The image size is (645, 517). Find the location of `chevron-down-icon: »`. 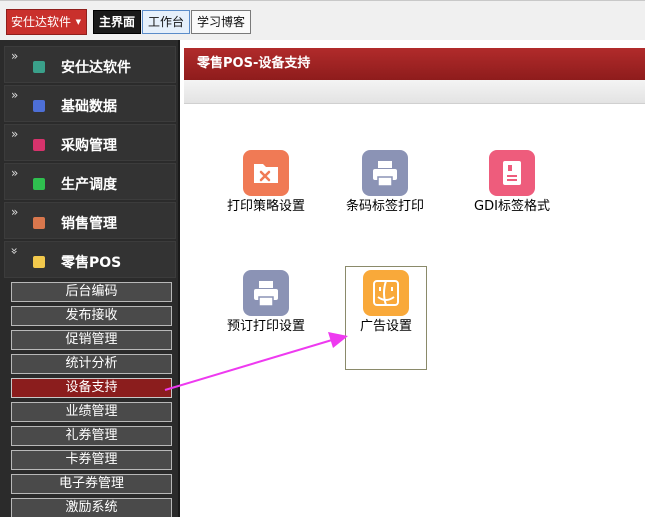

chevron-down-icon: » is located at coordinates (14, 251).